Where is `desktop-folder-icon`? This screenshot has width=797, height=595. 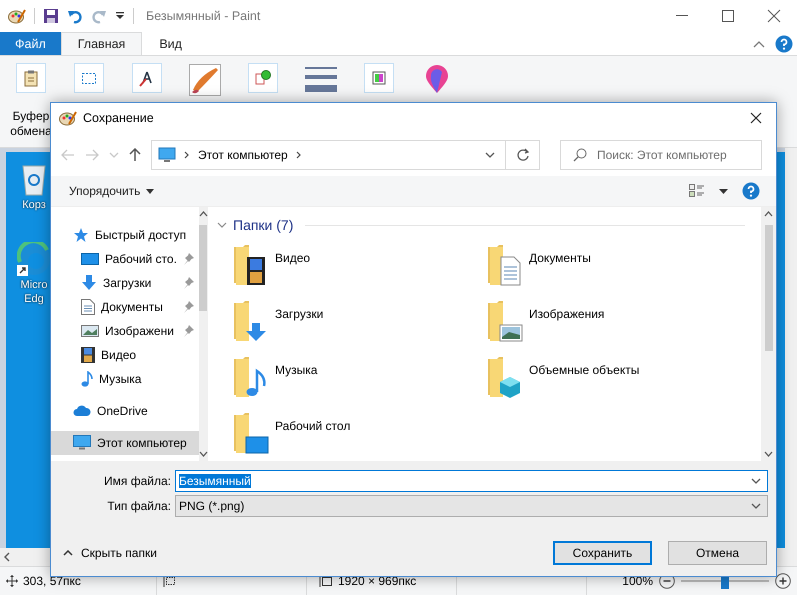
desktop-folder-icon is located at coordinates (251, 433).